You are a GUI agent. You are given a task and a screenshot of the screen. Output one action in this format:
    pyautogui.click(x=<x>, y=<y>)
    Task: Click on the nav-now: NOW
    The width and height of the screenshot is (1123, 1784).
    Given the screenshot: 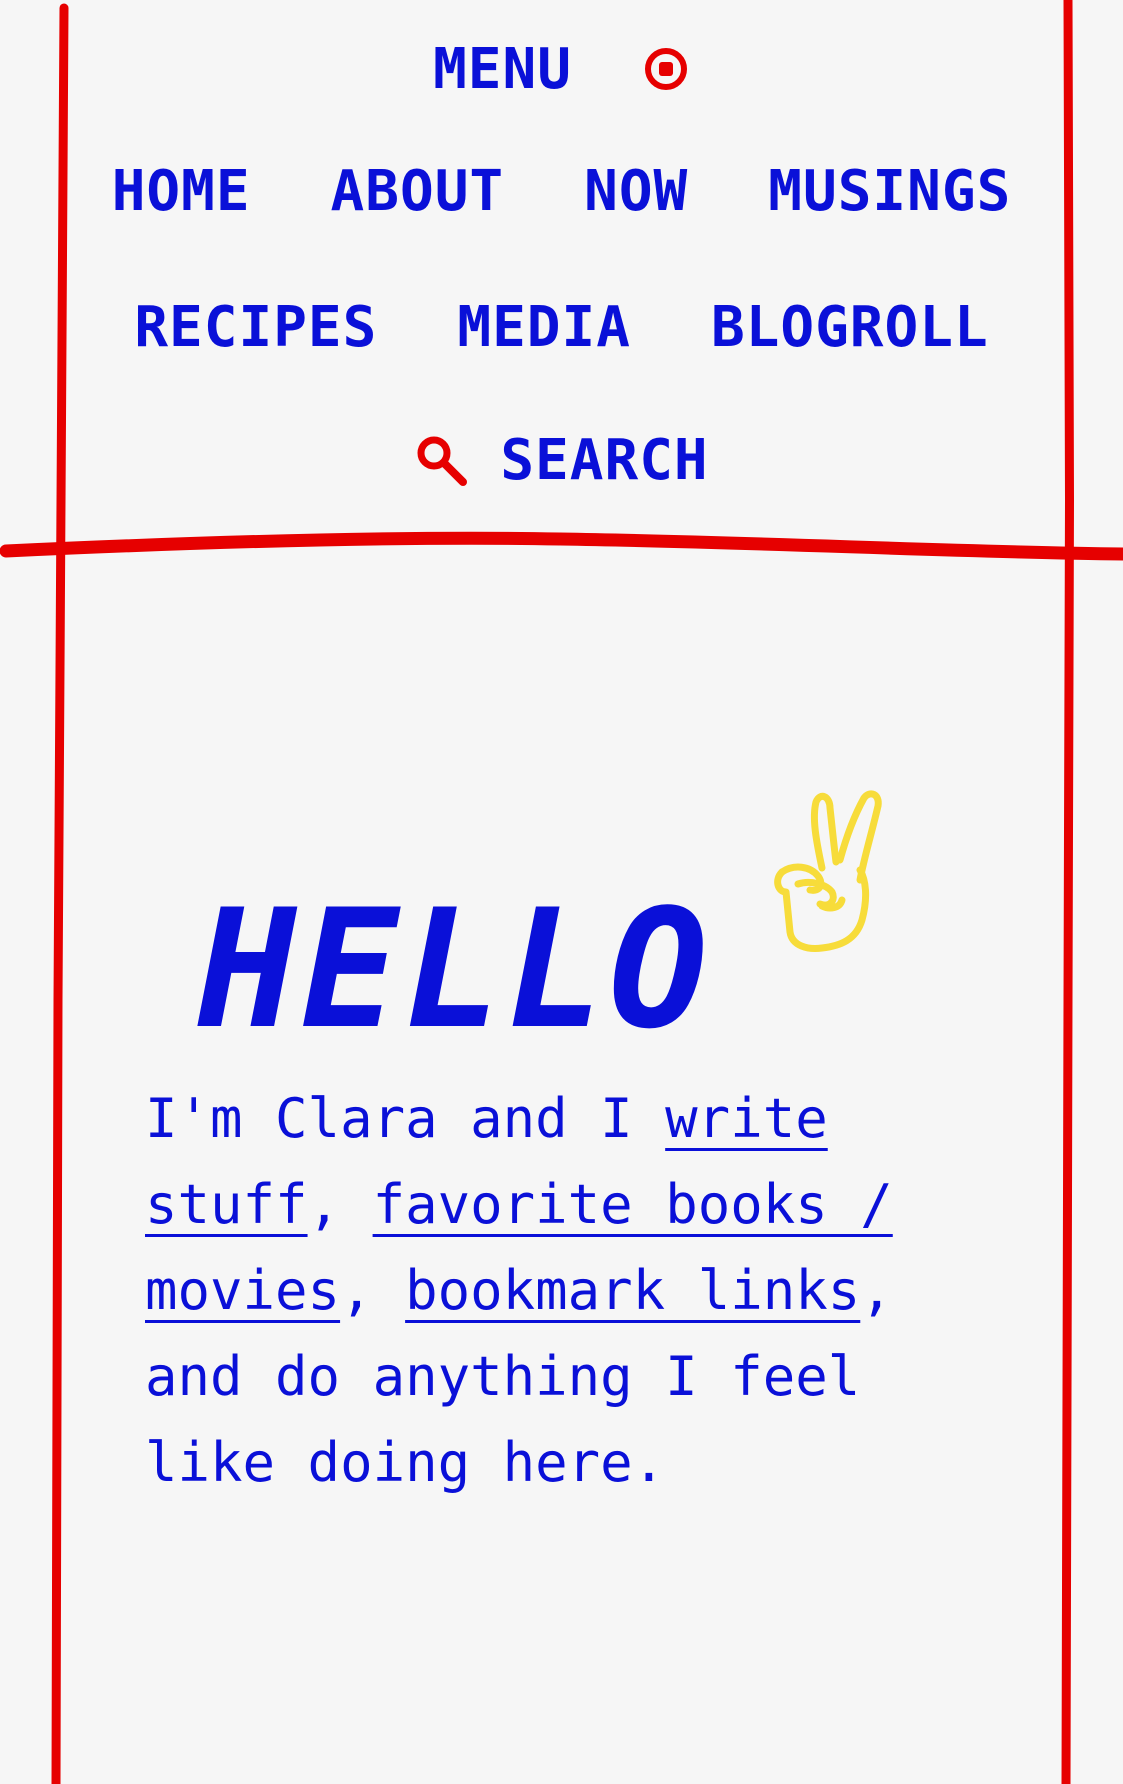 What is the action you would take?
    pyautogui.click(x=636, y=192)
    